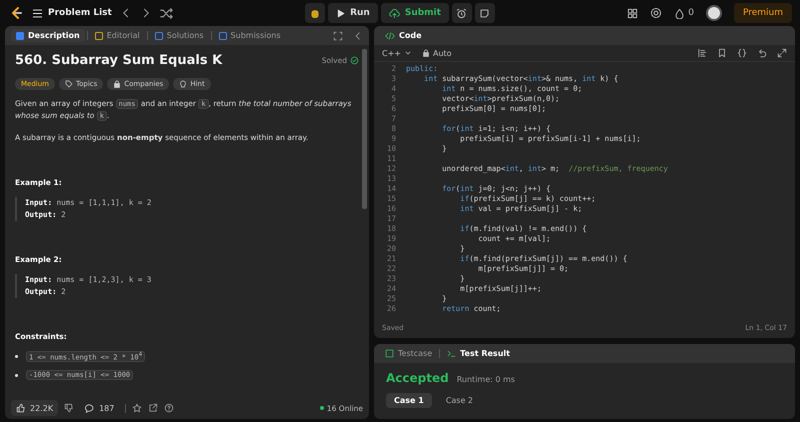 This screenshot has height=422, width=800. I want to click on comment-icon, so click(90, 408).